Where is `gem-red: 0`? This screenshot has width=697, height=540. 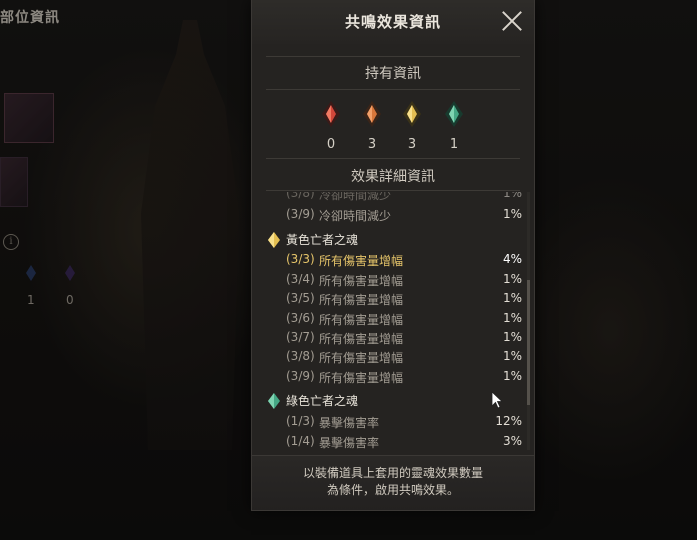 gem-red: 0 is located at coordinates (331, 126).